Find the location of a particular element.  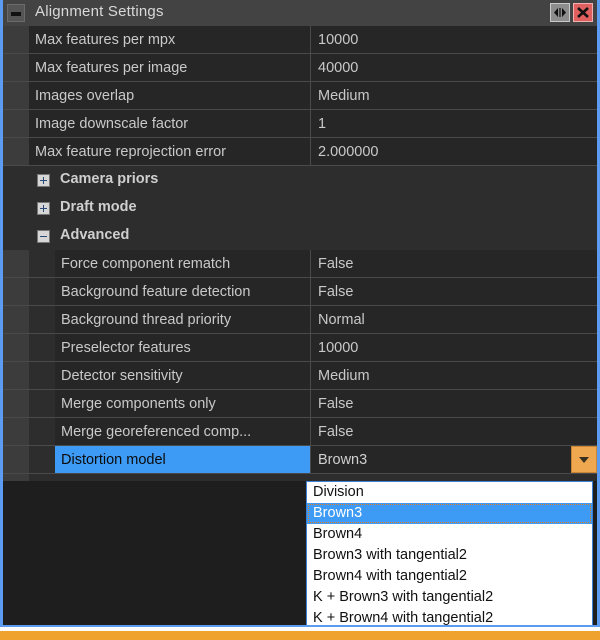

float-dock-button is located at coordinates (560, 12).